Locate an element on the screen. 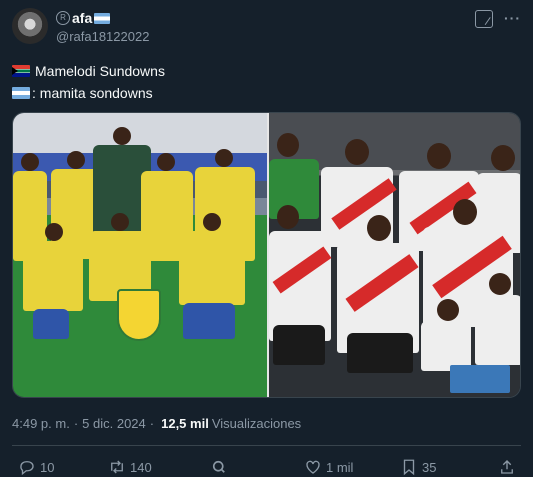 This screenshot has width=533, height=477. tweet-line-1: Mamelodi Sundowns is located at coordinates (88, 71).